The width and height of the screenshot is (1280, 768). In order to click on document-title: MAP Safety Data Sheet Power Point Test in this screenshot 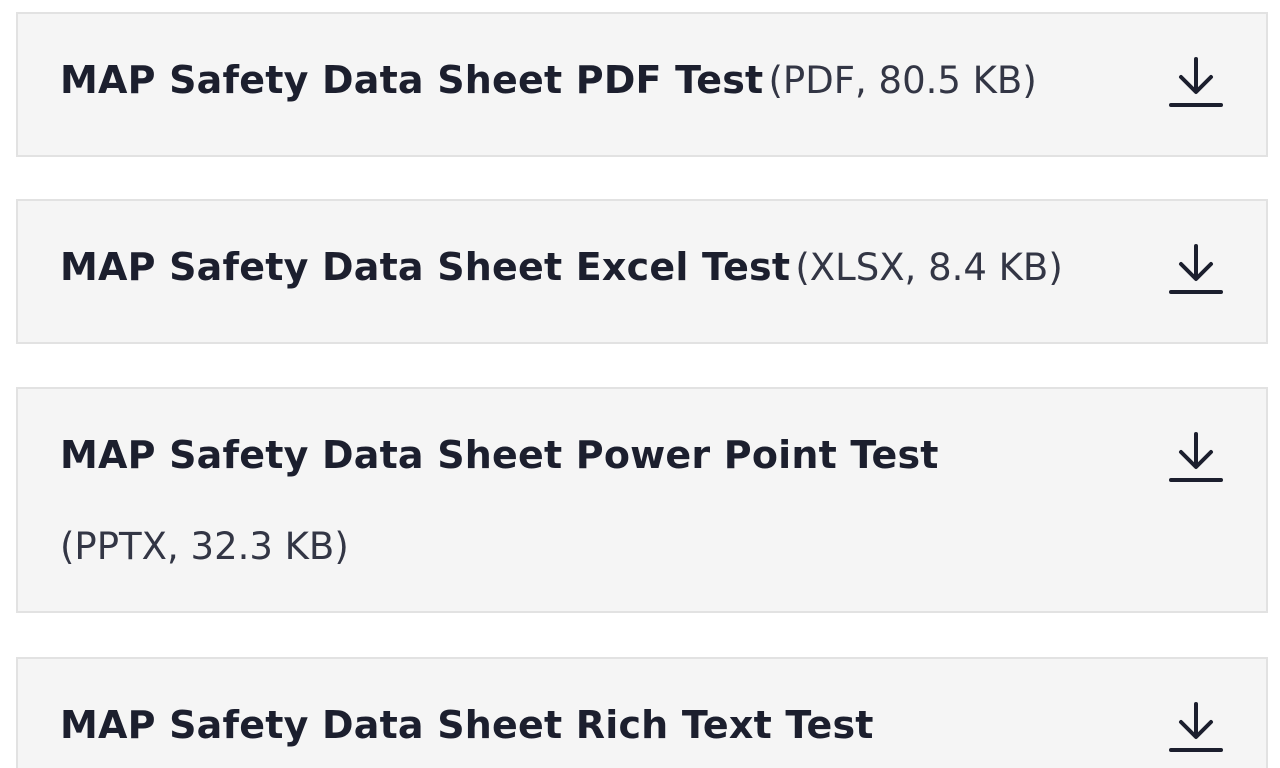, I will do `click(499, 455)`.